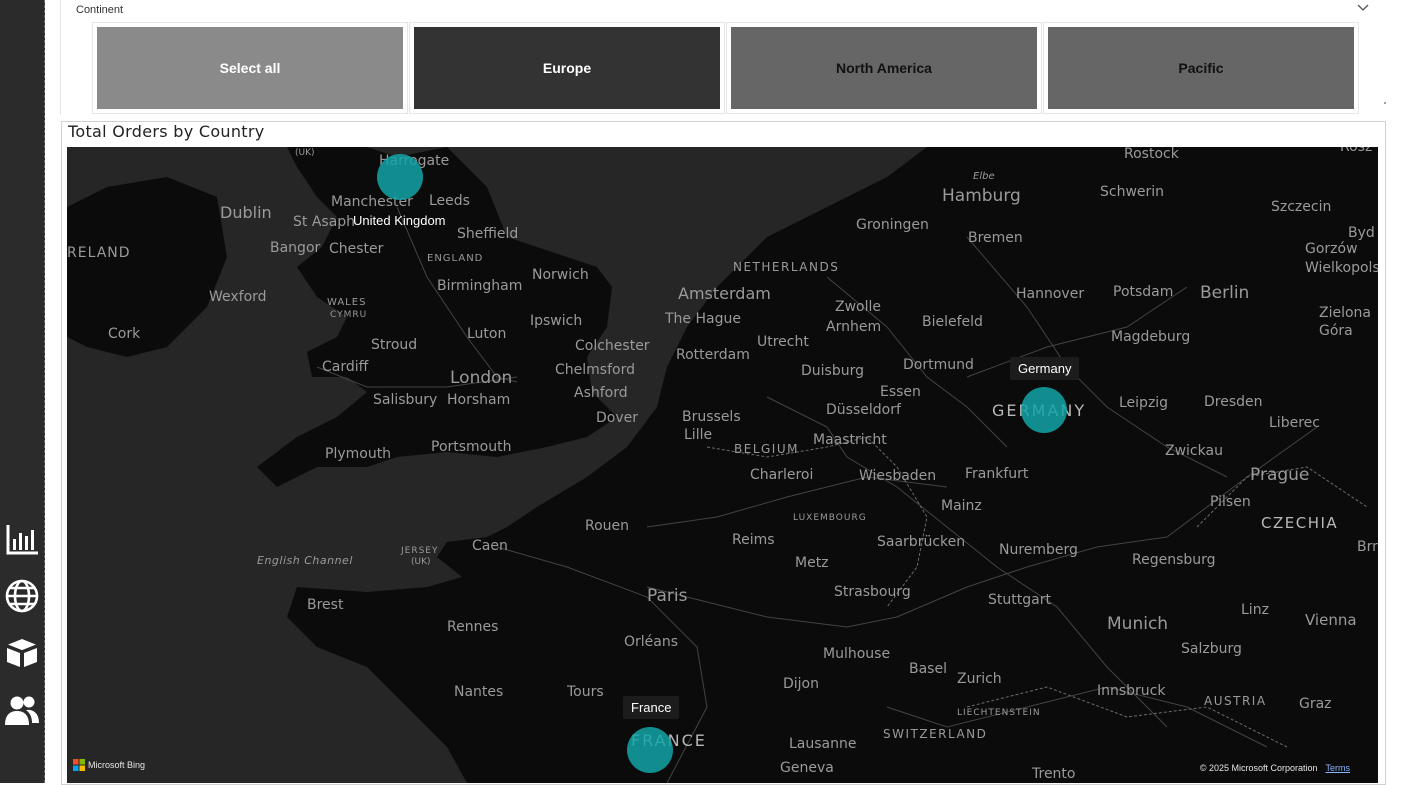 The image size is (1401, 785). I want to click on place-label: Horsham, so click(479, 400).